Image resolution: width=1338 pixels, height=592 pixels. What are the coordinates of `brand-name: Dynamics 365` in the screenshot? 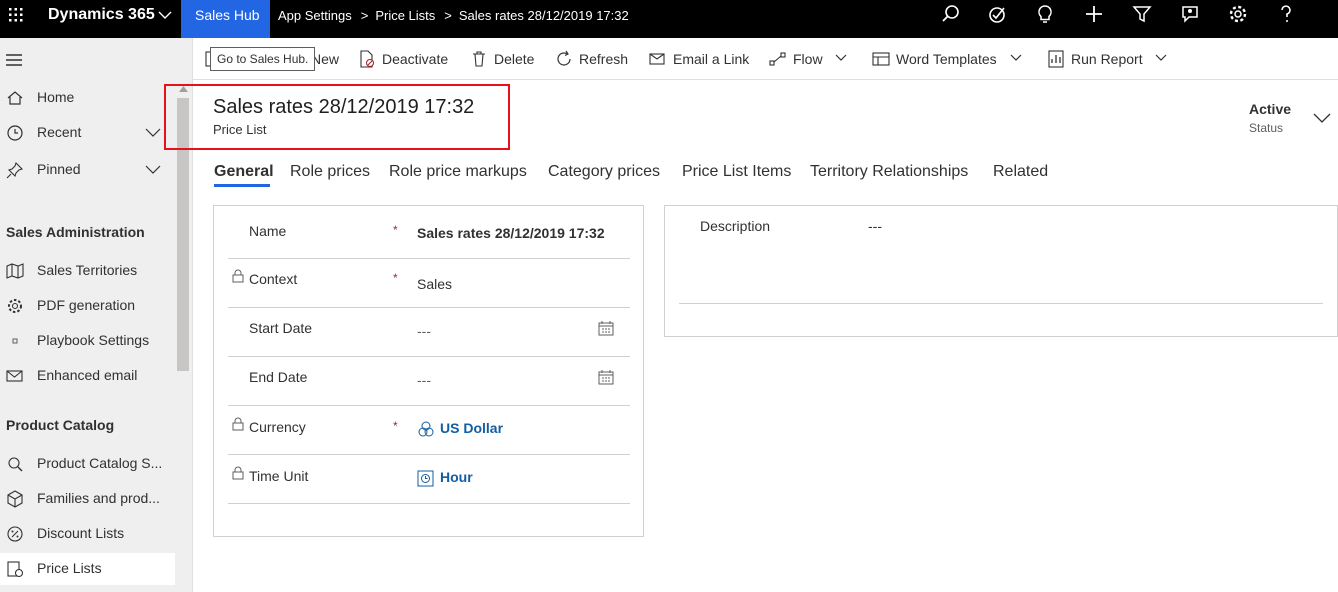 It's located at (101, 15).